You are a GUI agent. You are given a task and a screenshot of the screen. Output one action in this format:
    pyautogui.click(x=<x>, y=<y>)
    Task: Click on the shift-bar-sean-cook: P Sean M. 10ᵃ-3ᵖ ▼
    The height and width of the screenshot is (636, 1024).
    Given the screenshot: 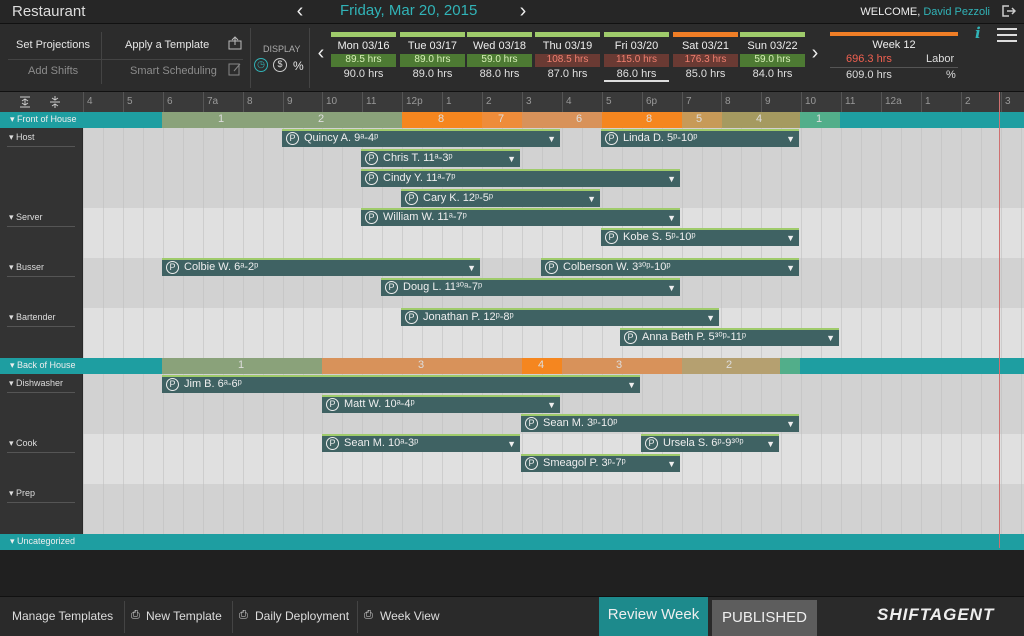 What is the action you would take?
    pyautogui.click(x=421, y=443)
    